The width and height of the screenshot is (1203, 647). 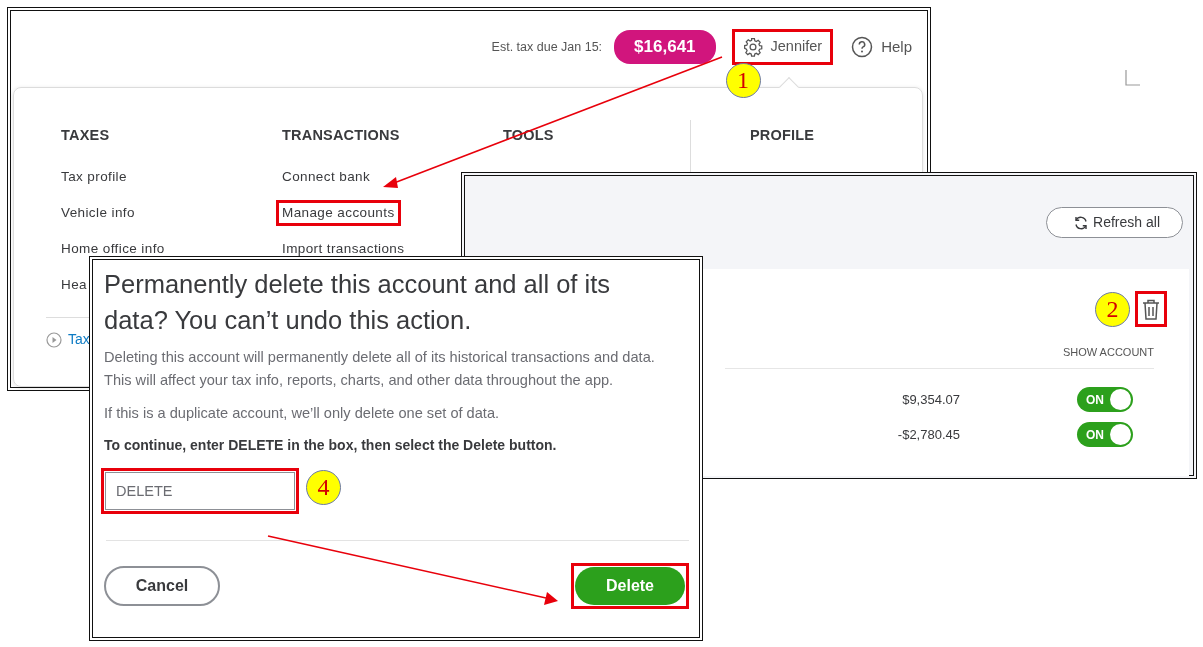 I want to click on menu-item: Vehicle info, so click(x=98, y=212).